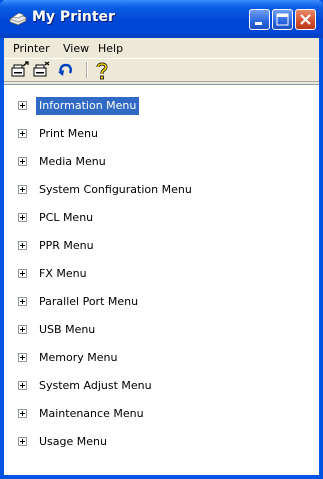 The image size is (323, 479). Describe the element at coordinates (66, 246) in the screenshot. I see `tree-item-label: PPR Menu` at that location.